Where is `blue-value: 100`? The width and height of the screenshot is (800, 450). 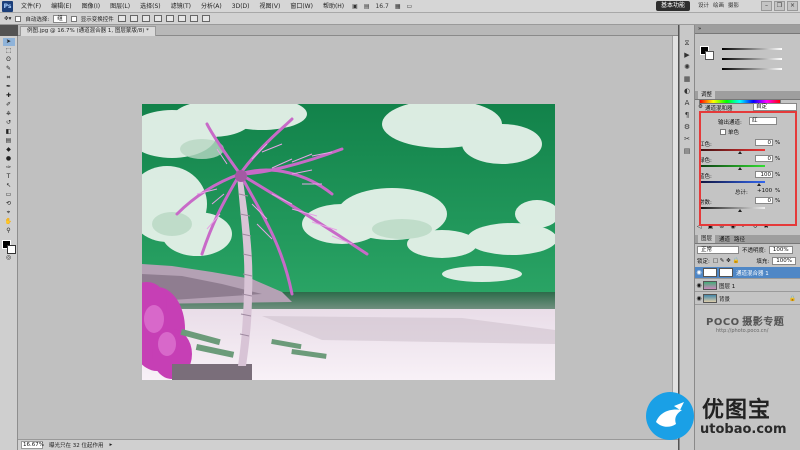
blue-value: 100 is located at coordinates (764, 174).